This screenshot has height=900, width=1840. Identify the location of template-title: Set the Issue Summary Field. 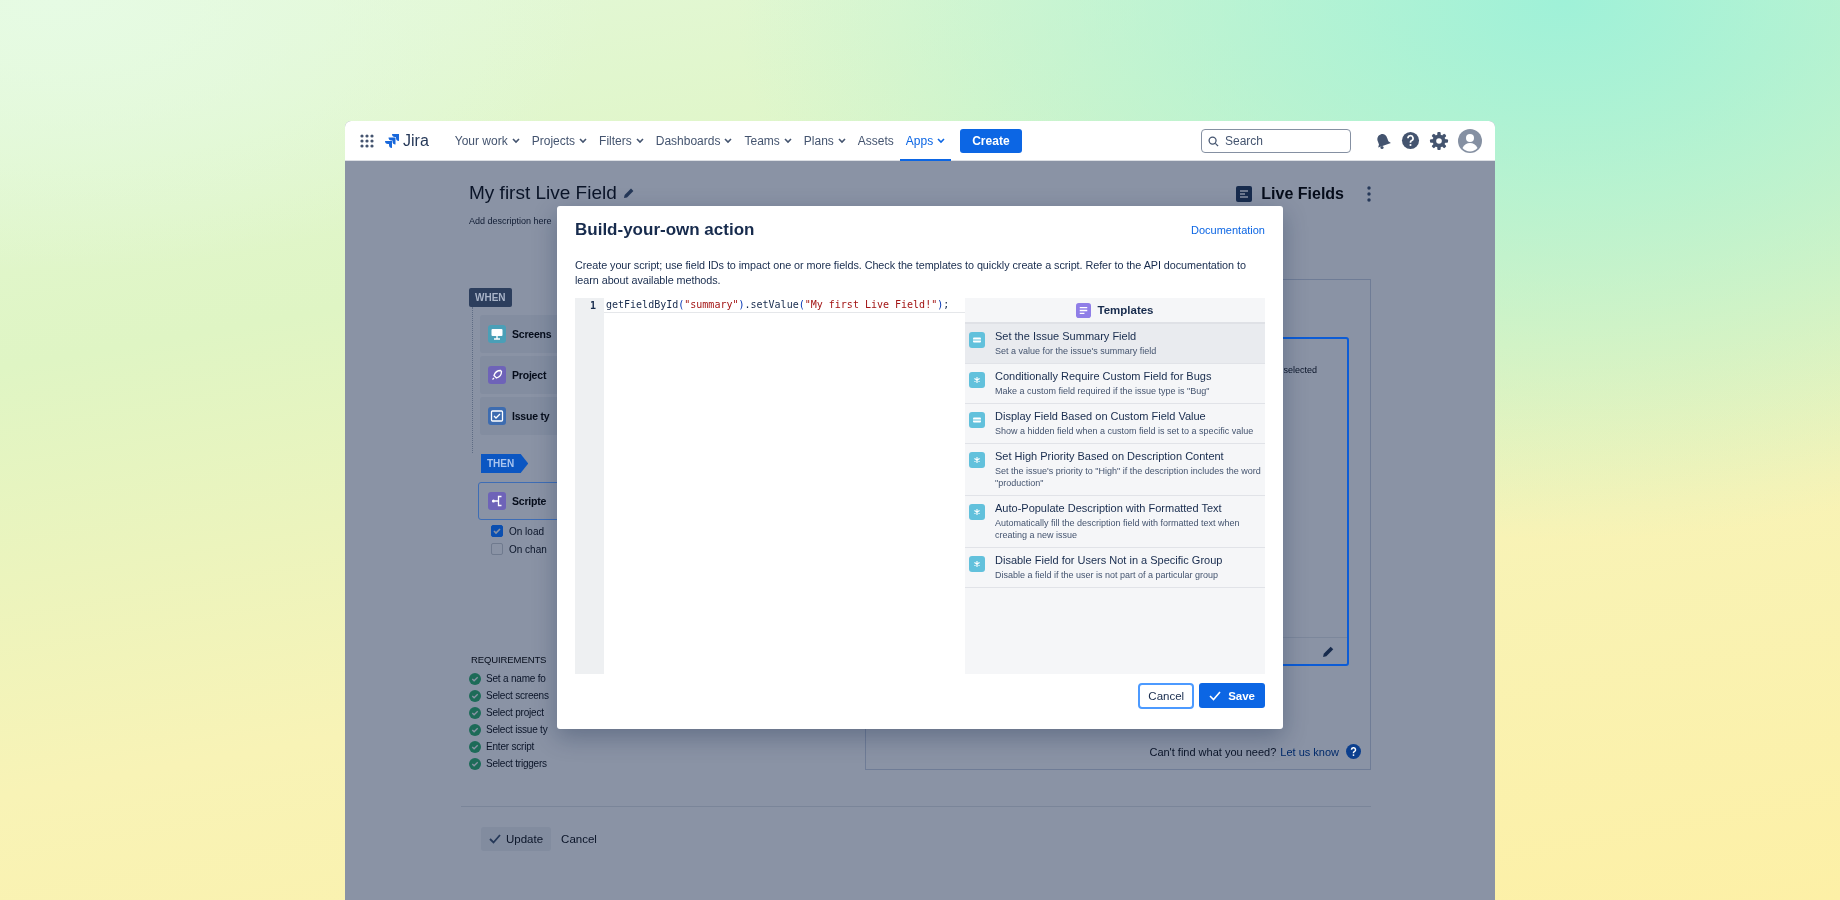
(1066, 336).